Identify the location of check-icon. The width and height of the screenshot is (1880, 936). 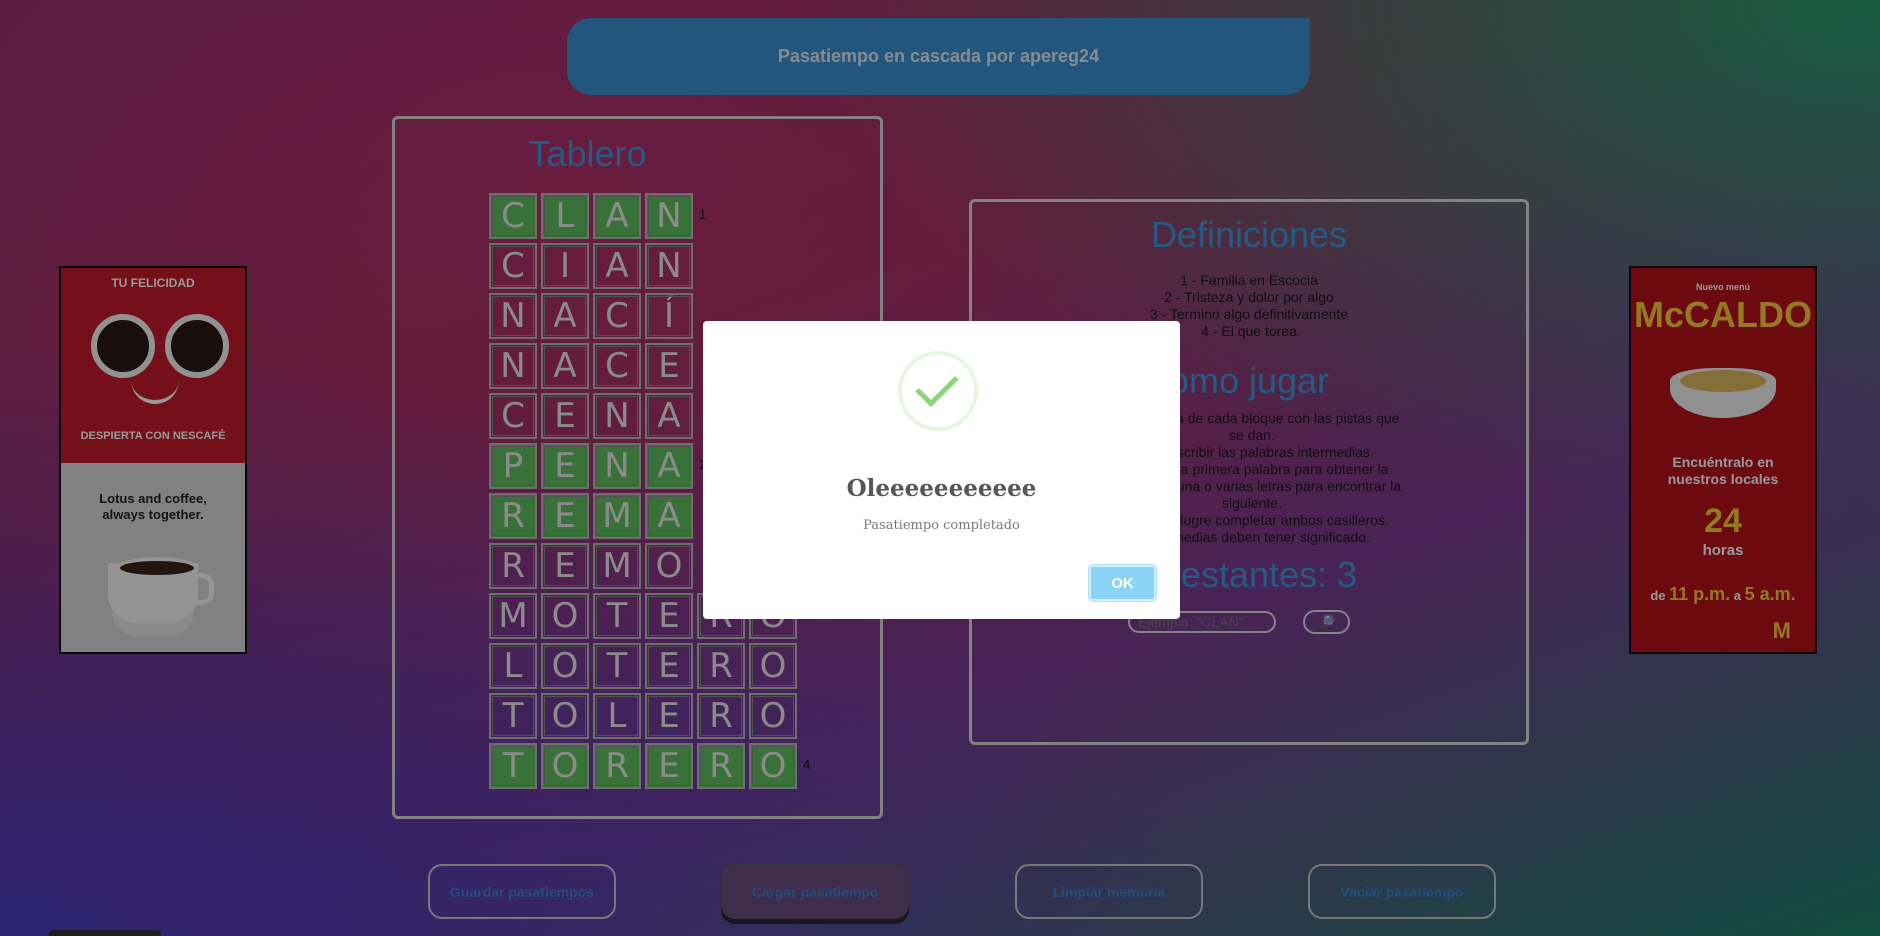
(938, 391).